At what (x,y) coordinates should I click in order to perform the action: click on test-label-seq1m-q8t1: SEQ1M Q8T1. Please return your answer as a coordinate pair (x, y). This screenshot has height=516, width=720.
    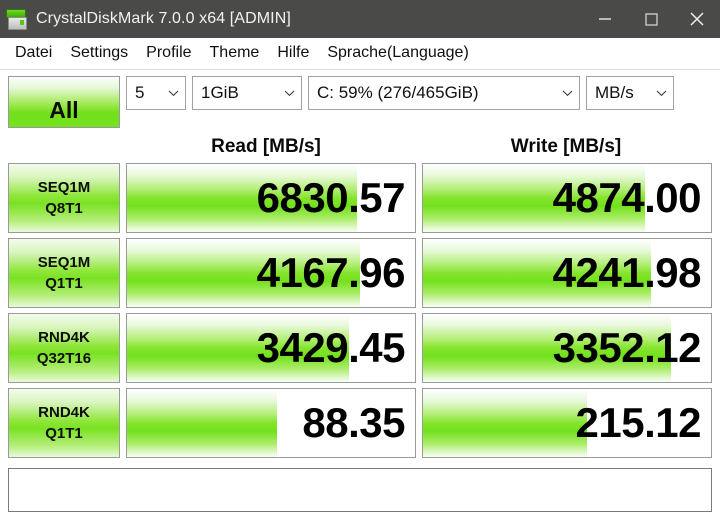
    Looking at the image, I should click on (64, 198).